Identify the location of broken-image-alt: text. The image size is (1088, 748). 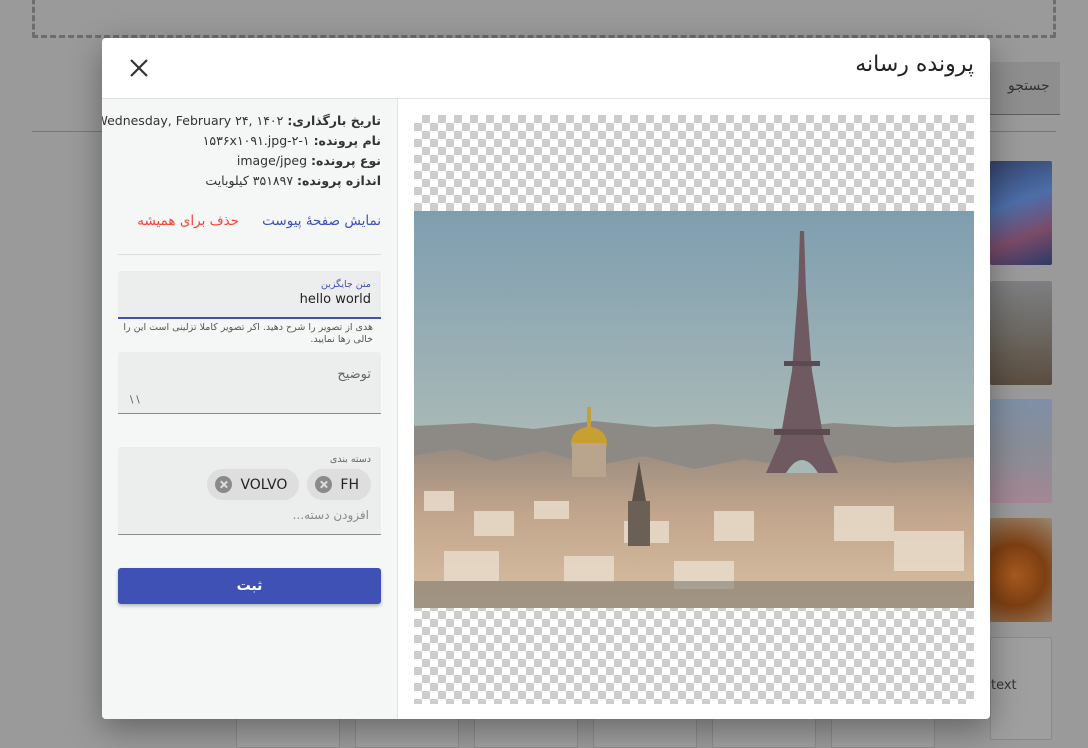
(1004, 685).